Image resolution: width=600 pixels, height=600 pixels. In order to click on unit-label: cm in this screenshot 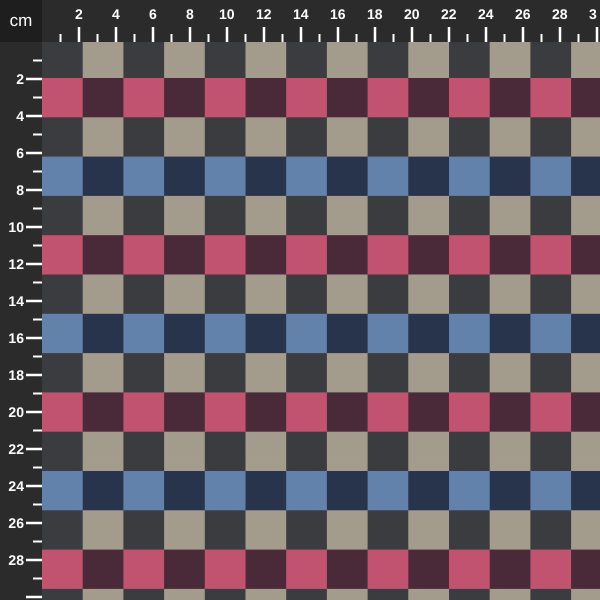, I will do `click(21, 21)`.